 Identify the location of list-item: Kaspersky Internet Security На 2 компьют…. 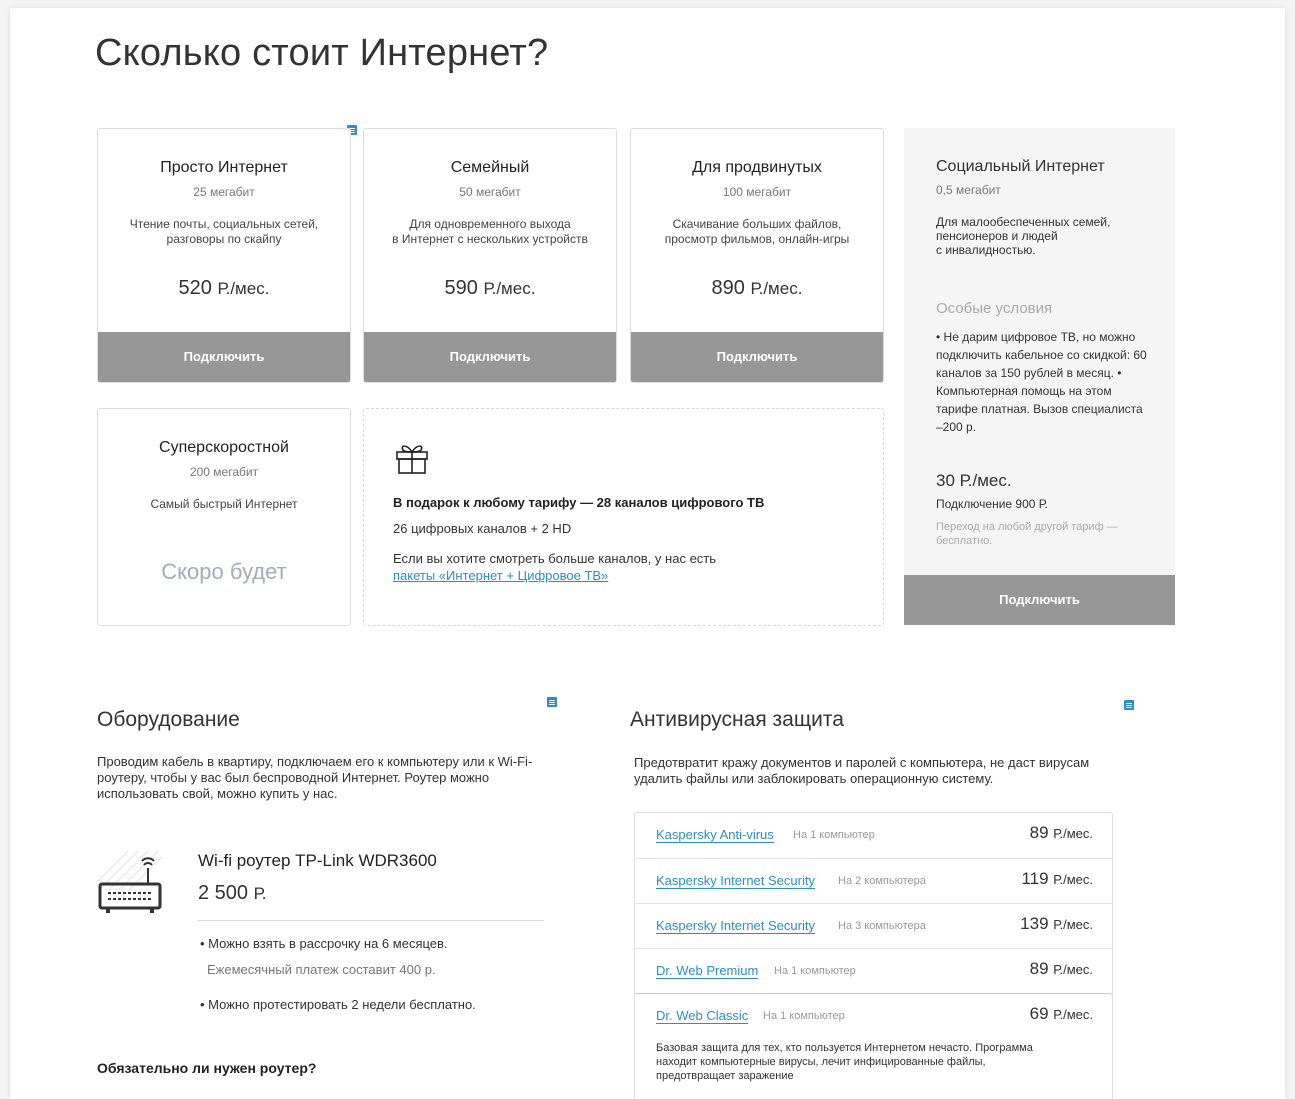
(873, 880).